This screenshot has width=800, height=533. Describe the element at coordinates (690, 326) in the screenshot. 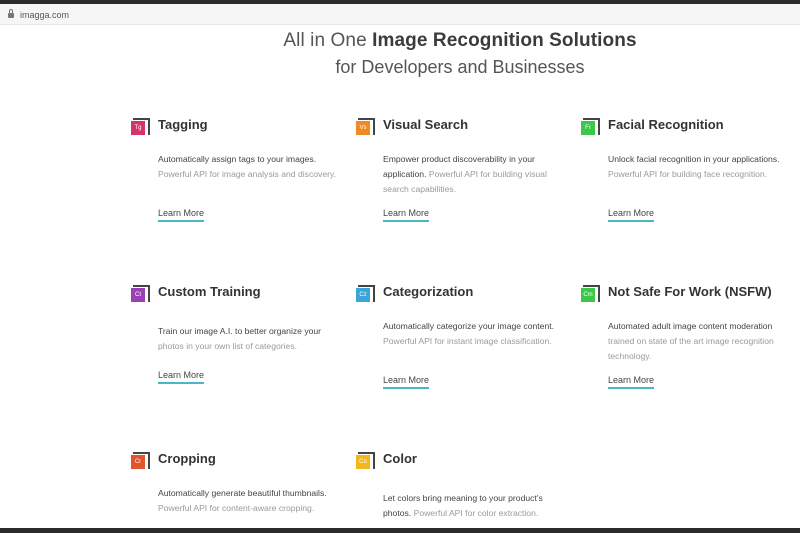

I see `card-description-main: Automated adult image content moderation` at that location.